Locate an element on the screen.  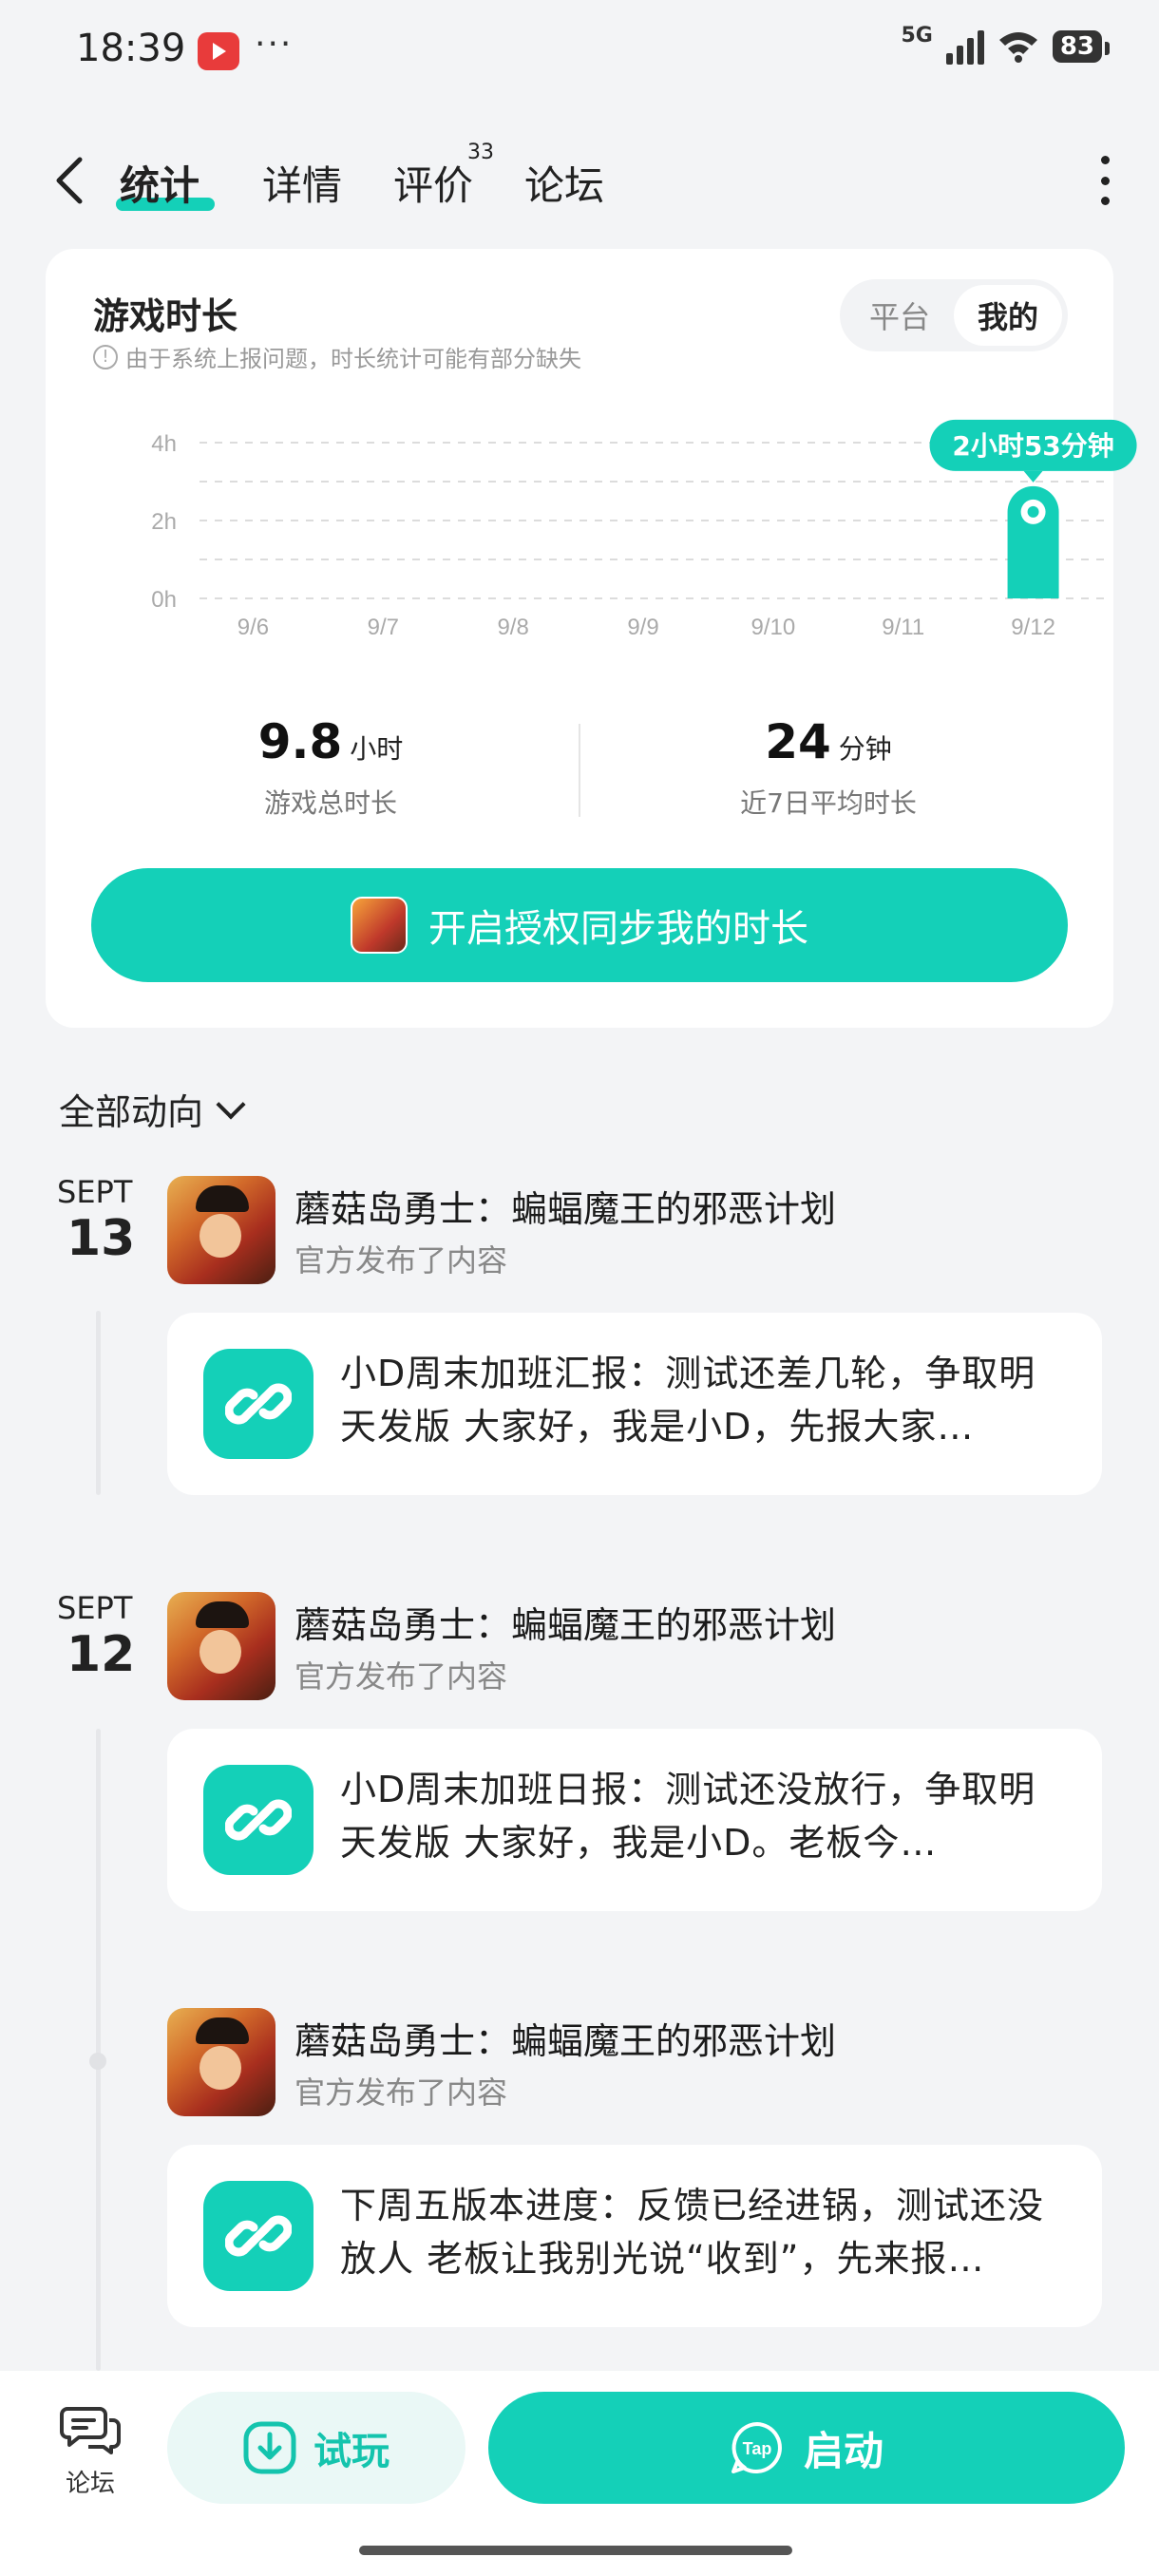
avg-playtime-label: 近7日平均时长 is located at coordinates (828, 803).